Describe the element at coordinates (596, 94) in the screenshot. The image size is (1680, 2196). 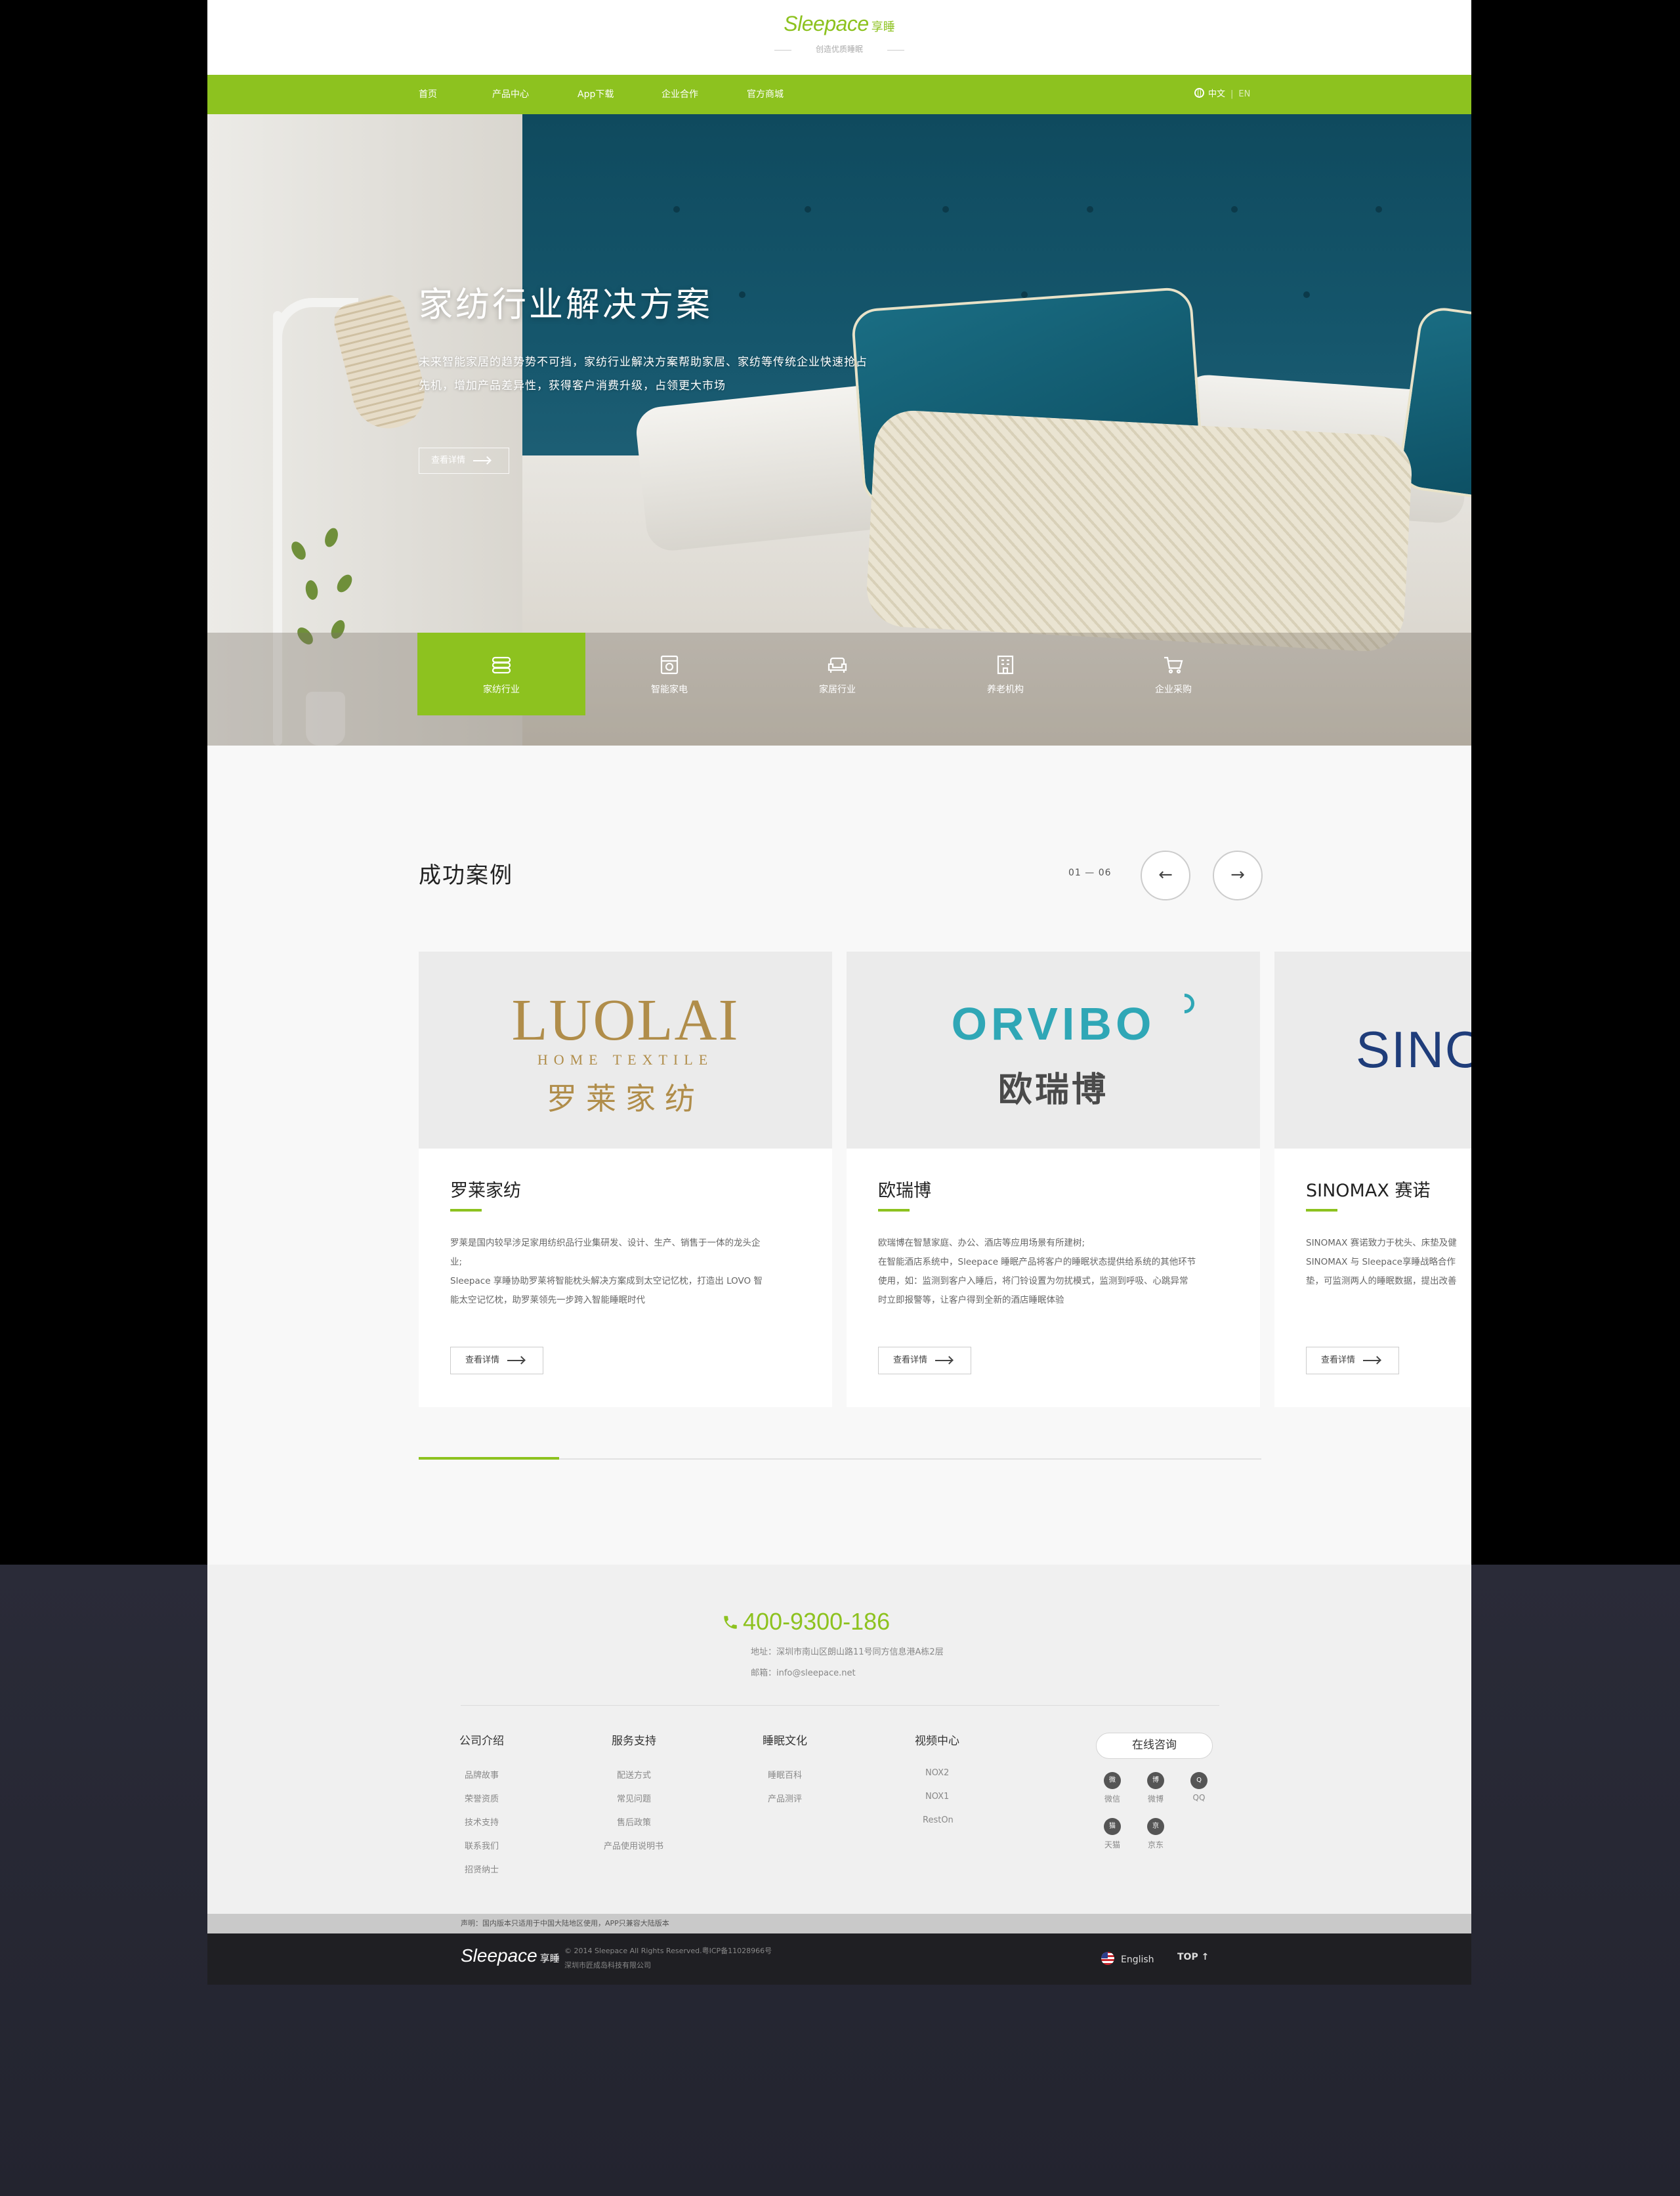
I see `nav-item-app: App下载` at that location.